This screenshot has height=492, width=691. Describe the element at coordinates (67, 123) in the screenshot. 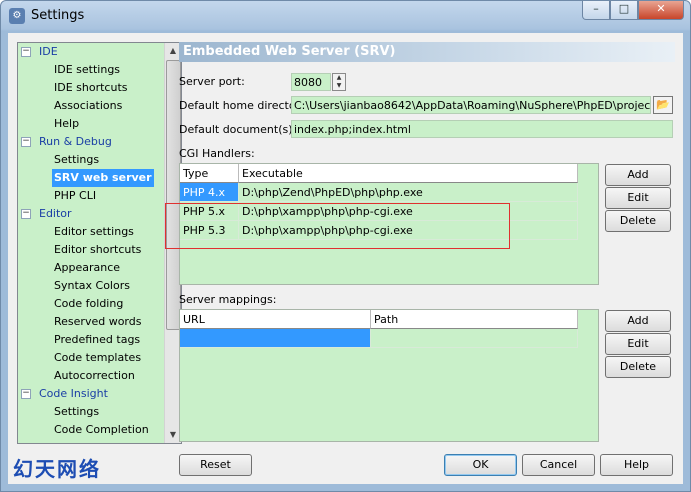

I see `tree-item-label: Help` at that location.